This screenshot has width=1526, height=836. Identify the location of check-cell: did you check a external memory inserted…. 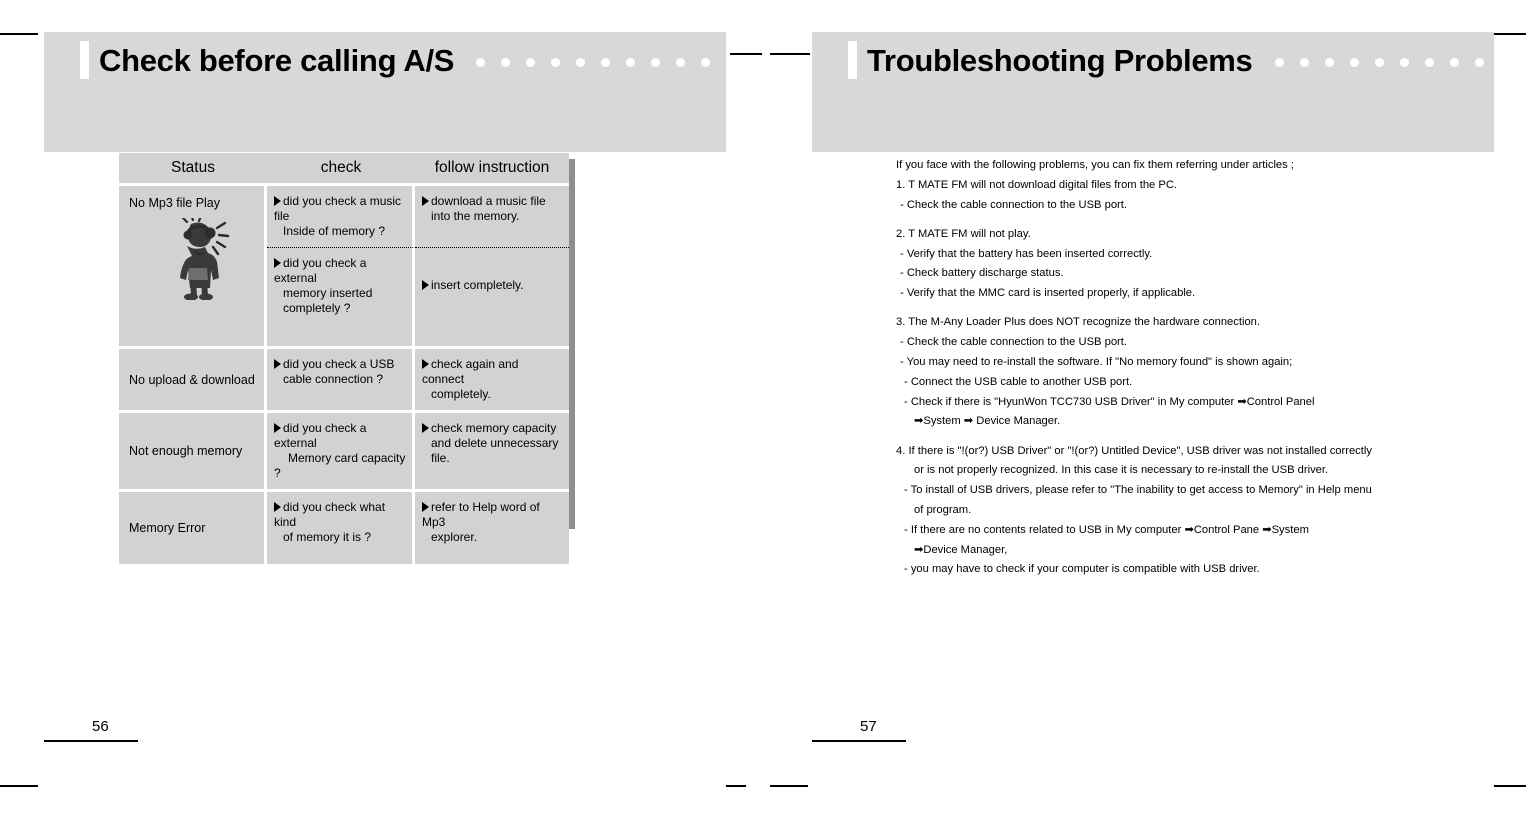
(341, 298).